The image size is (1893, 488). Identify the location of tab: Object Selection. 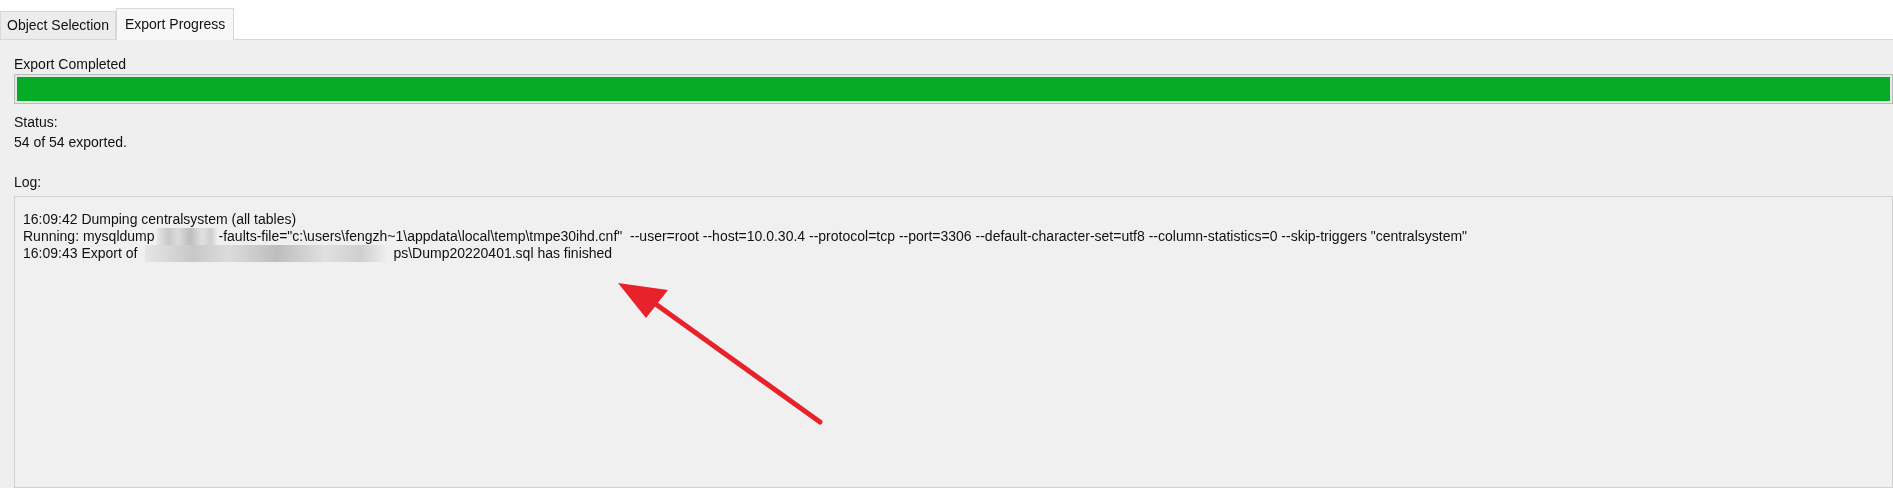
(58, 25).